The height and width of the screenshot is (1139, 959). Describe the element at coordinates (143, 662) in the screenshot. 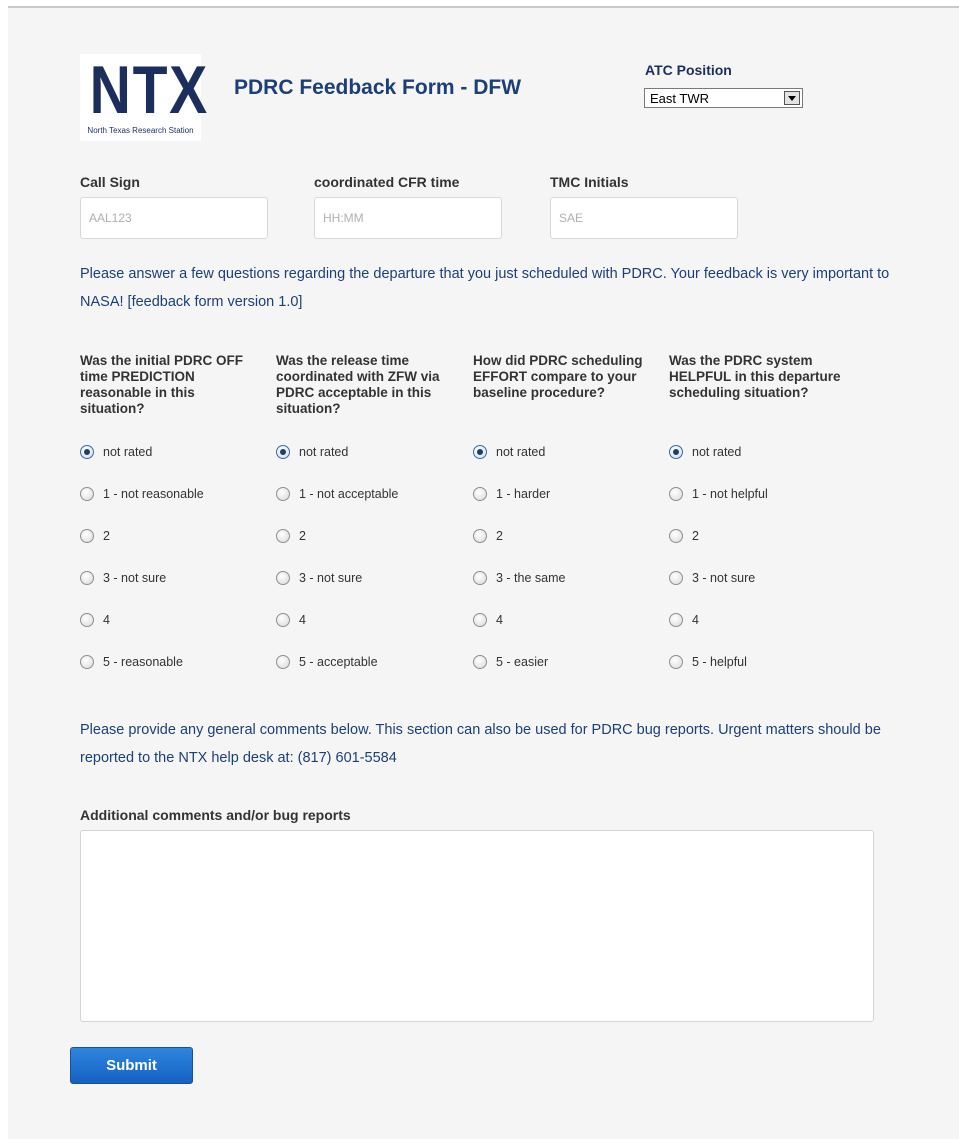

I see `rating-option-label: 5 - reasonable` at that location.